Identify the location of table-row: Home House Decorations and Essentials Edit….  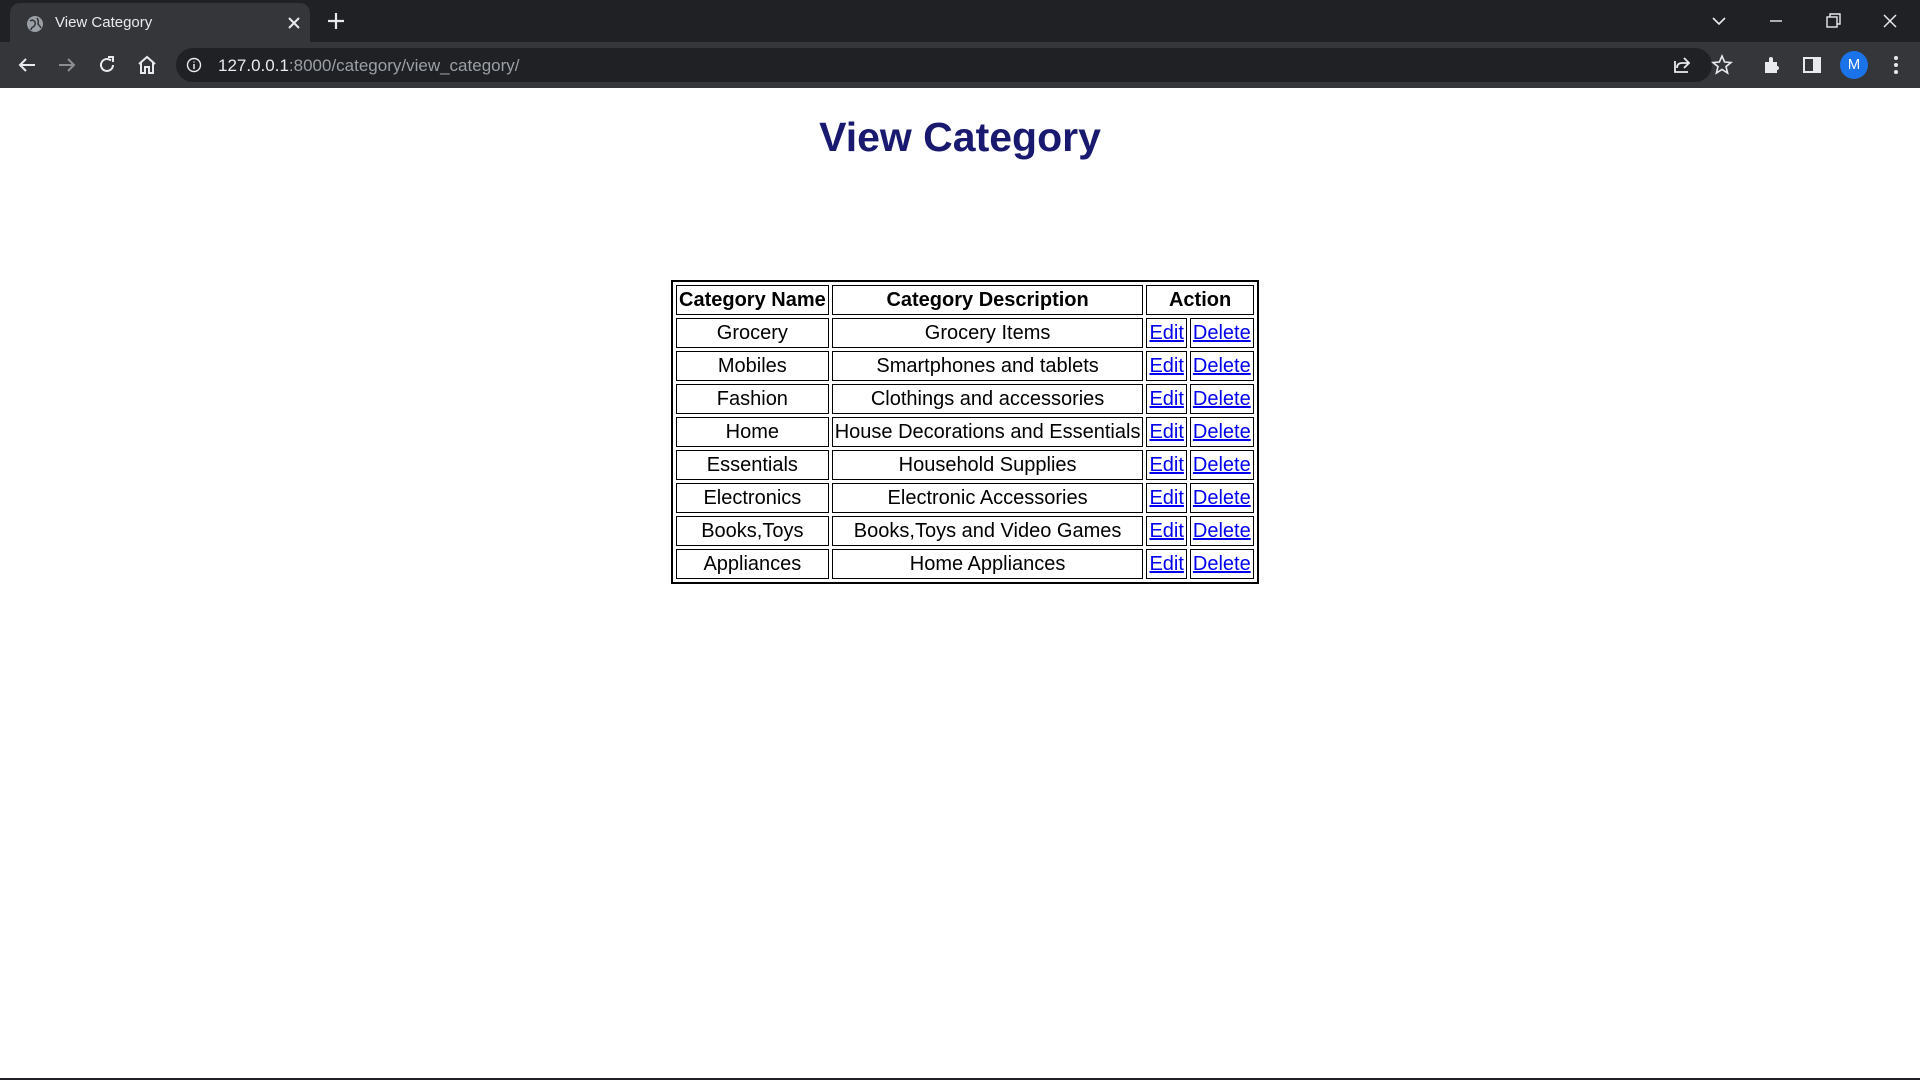
(965, 432).